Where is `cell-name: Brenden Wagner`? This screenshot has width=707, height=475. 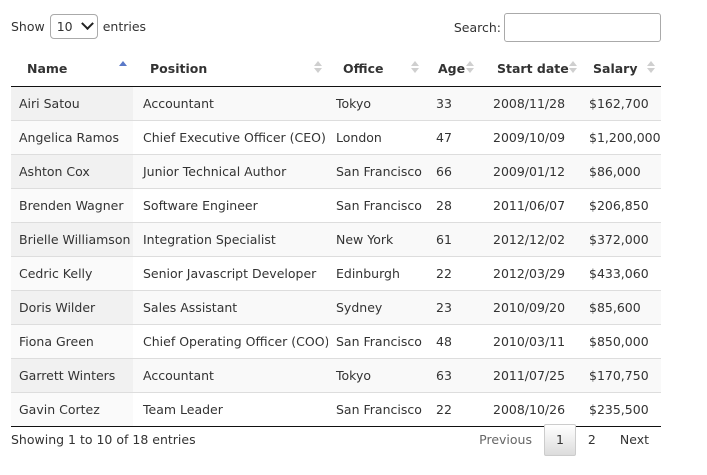 cell-name: Brenden Wagner is located at coordinates (72, 205).